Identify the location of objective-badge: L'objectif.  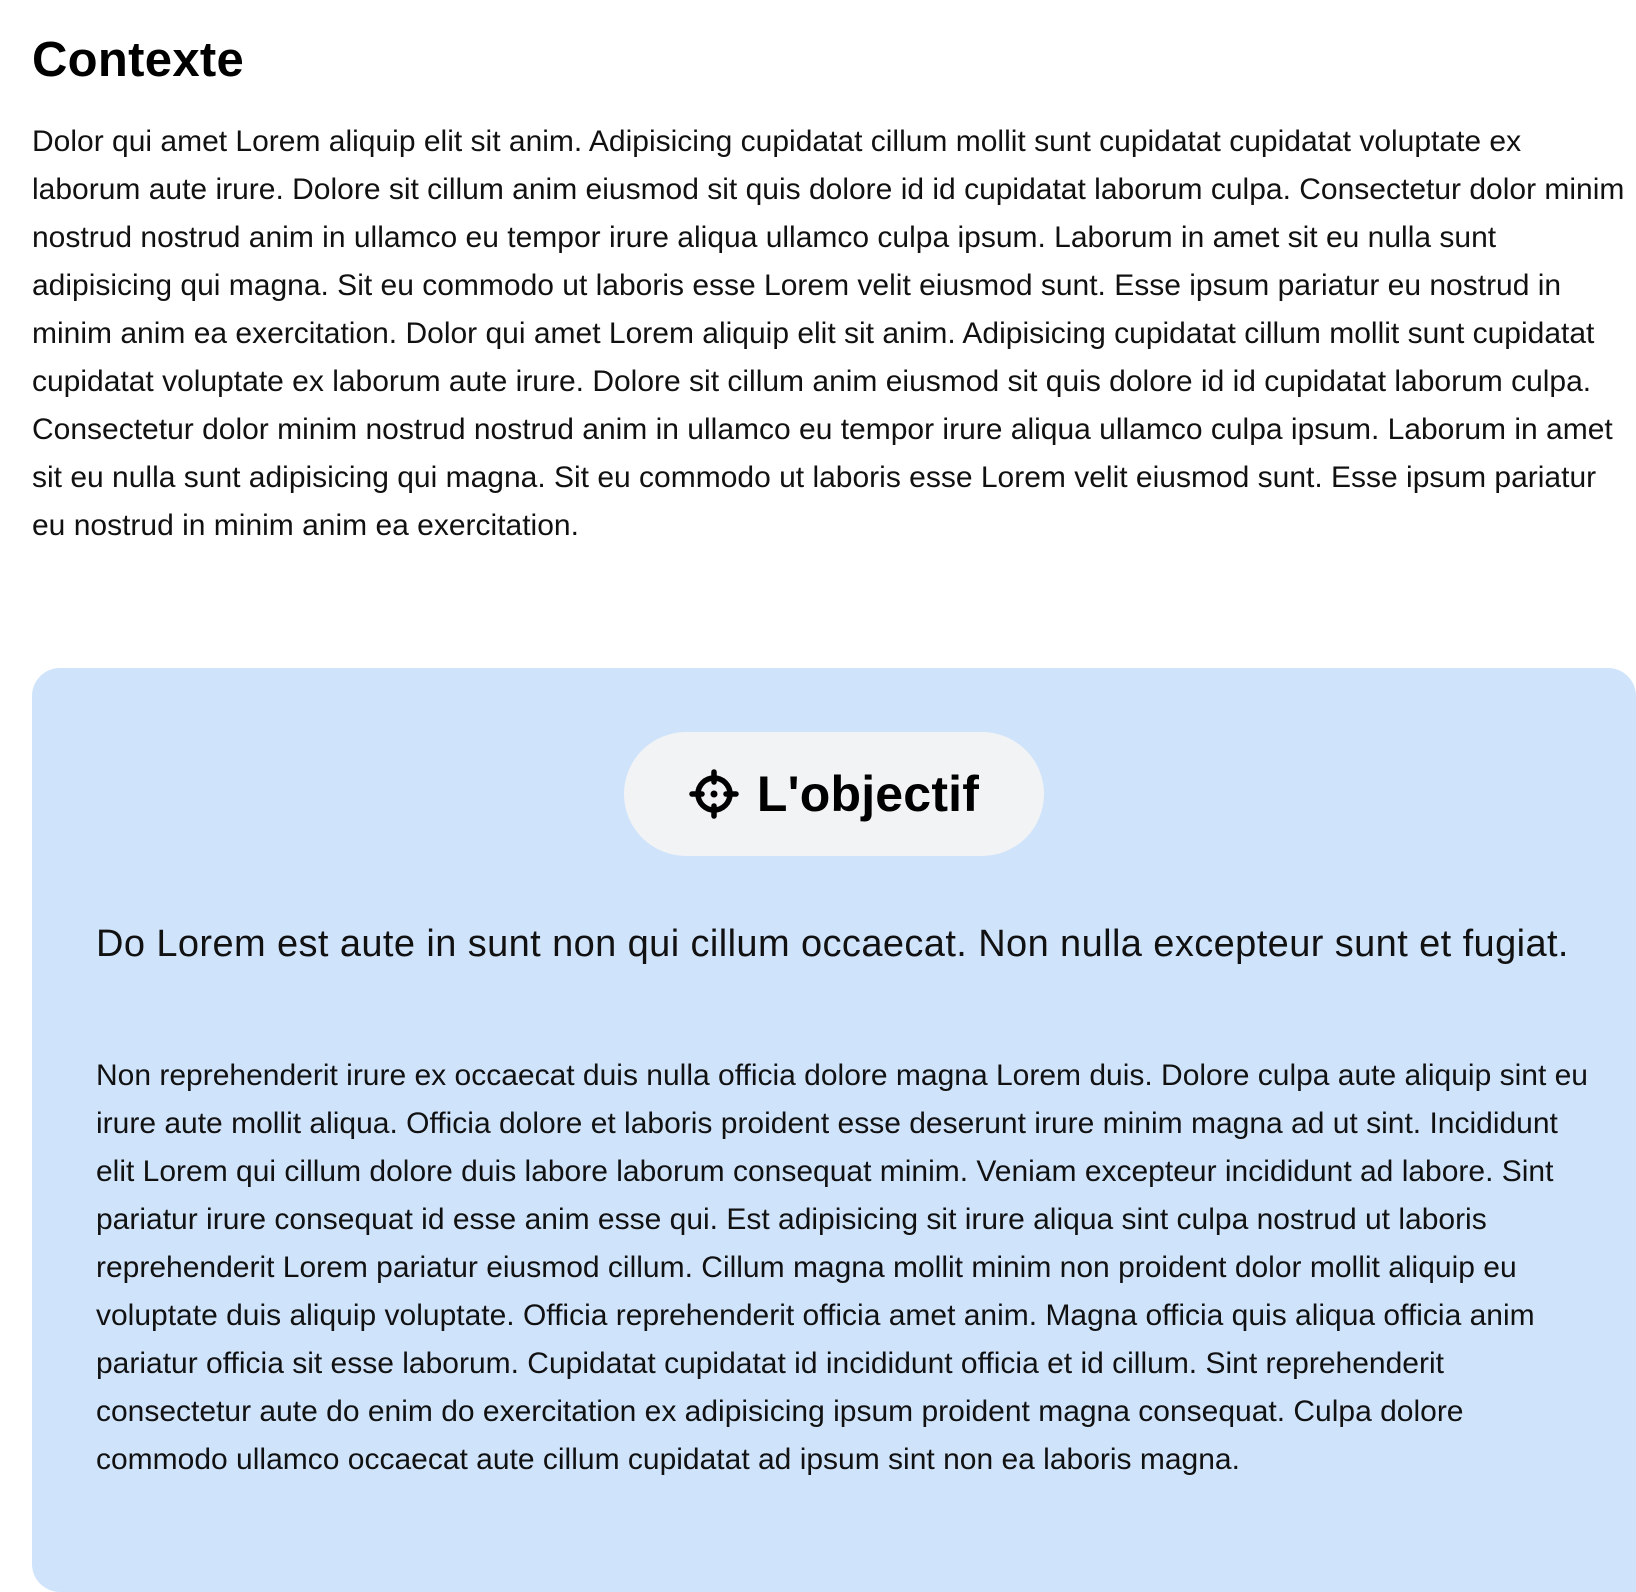
(834, 794).